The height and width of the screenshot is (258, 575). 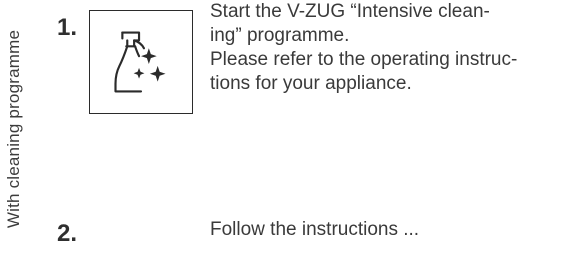 I want to click on step-1-line: ing” programme., so click(x=280, y=35).